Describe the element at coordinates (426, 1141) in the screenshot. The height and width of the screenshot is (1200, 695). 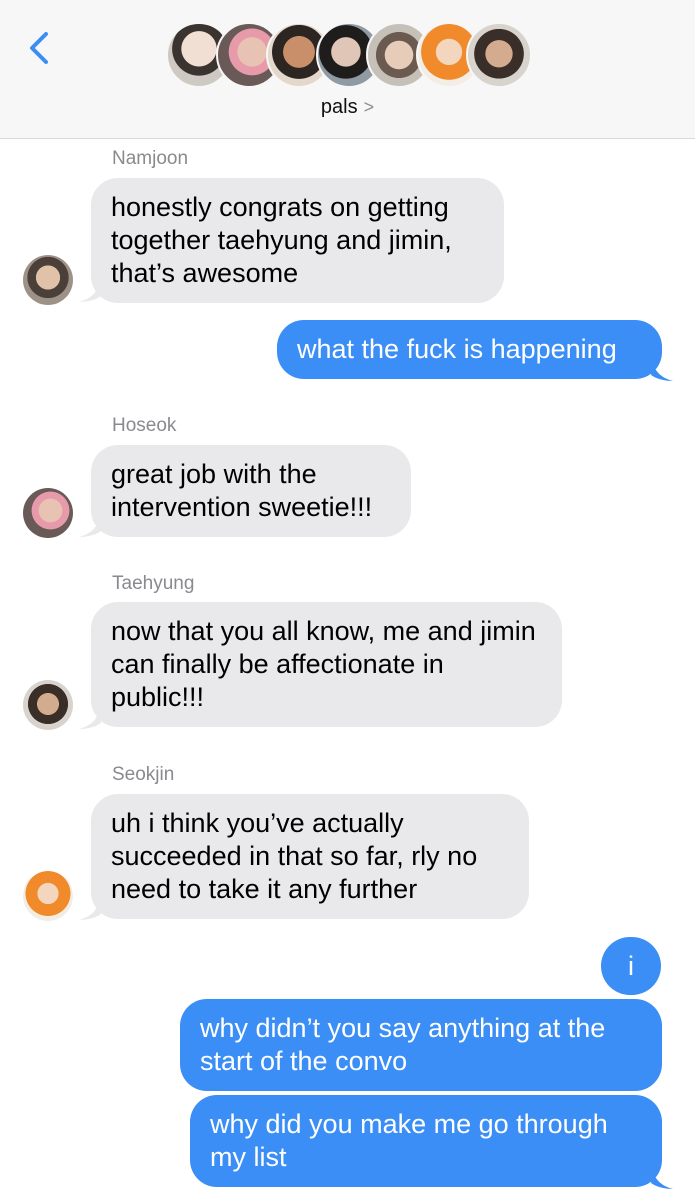
I see `message-bubble: why did you make me go through my list` at that location.